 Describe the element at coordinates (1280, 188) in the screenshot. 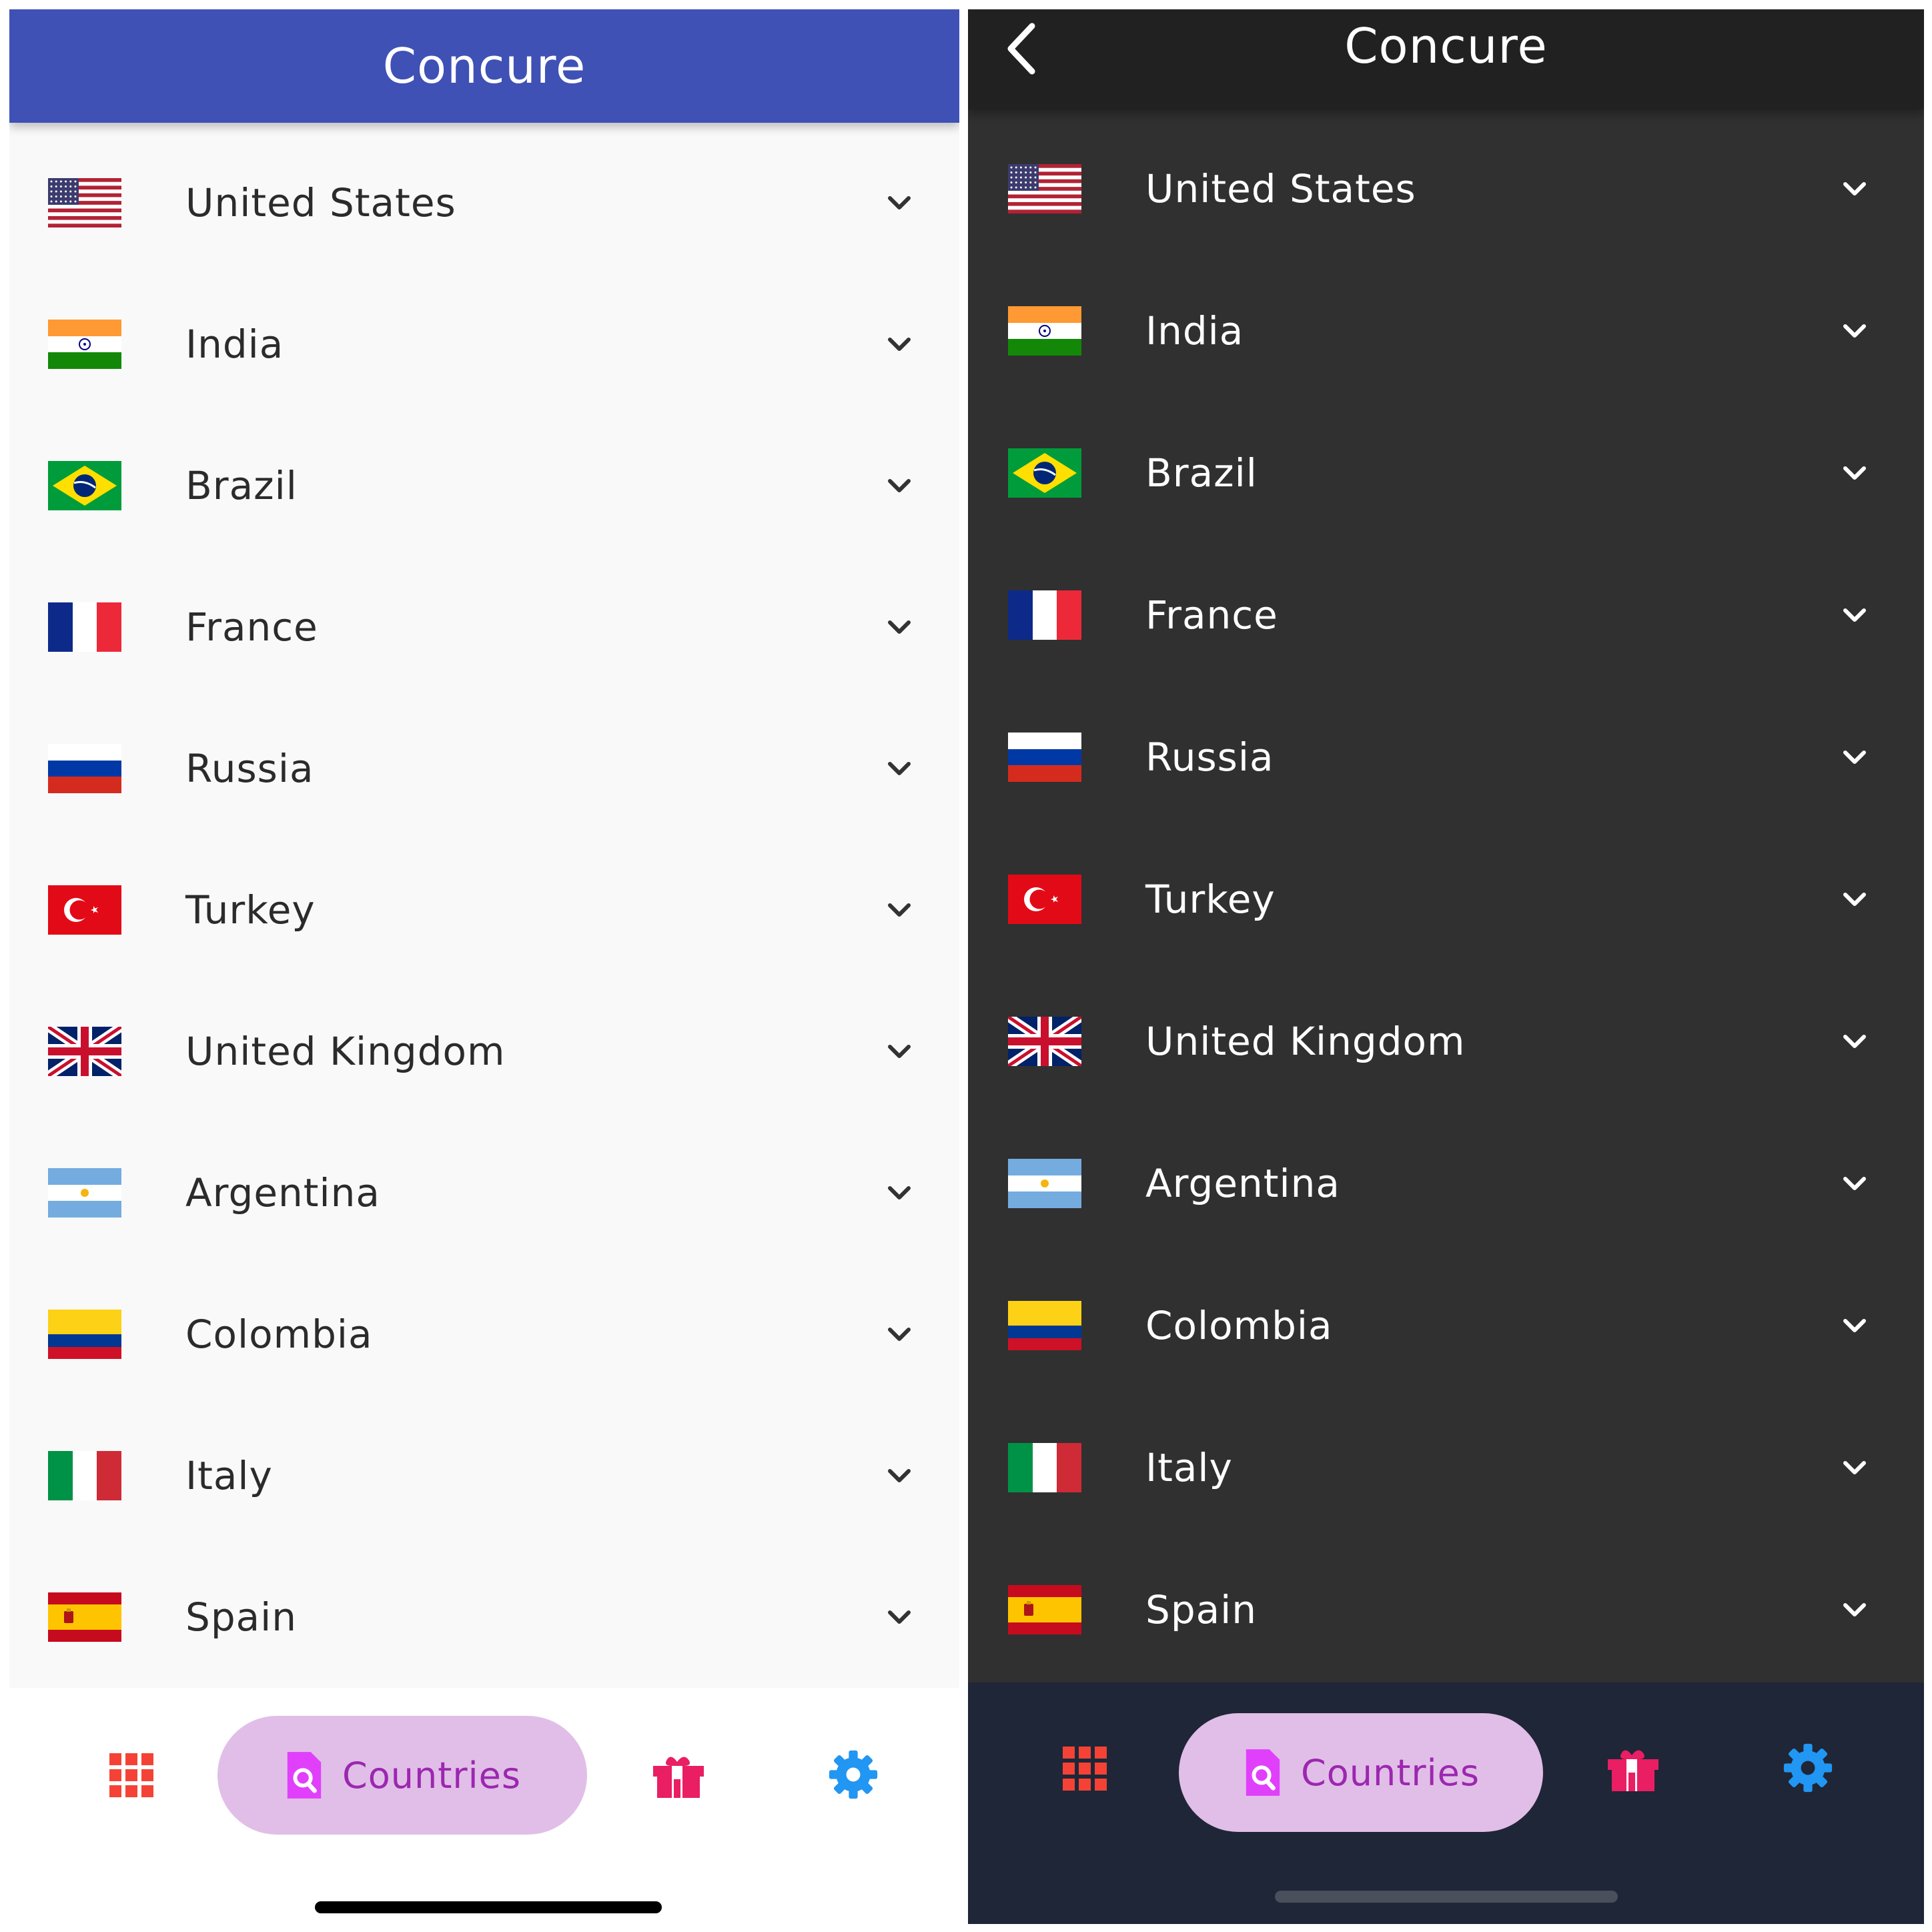

I see `country-name: United States` at that location.